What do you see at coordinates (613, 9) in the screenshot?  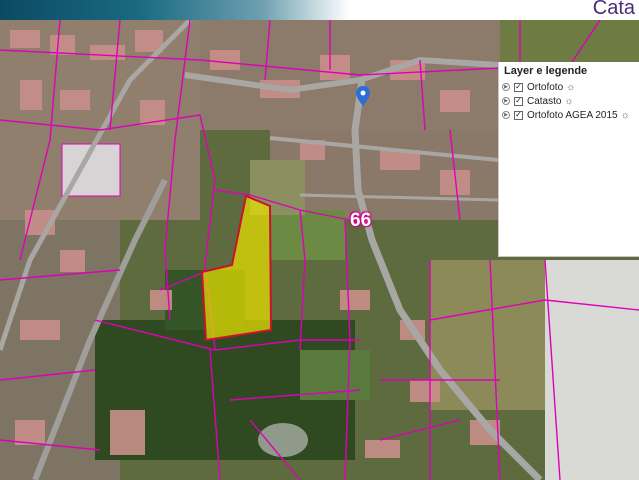 I see `brand-title: Cata` at bounding box center [613, 9].